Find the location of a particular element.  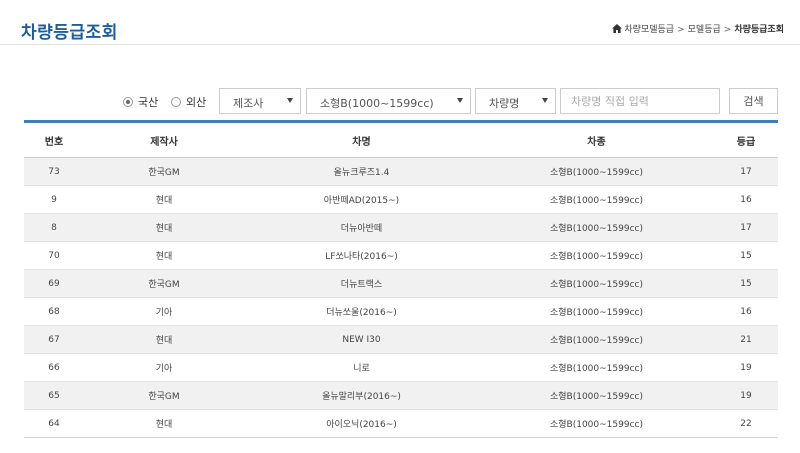

column-header-grade: 등급 is located at coordinates (746, 139).